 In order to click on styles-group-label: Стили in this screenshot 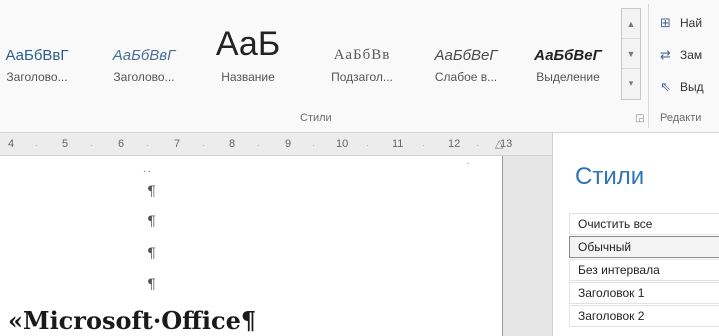, I will do `click(316, 118)`.